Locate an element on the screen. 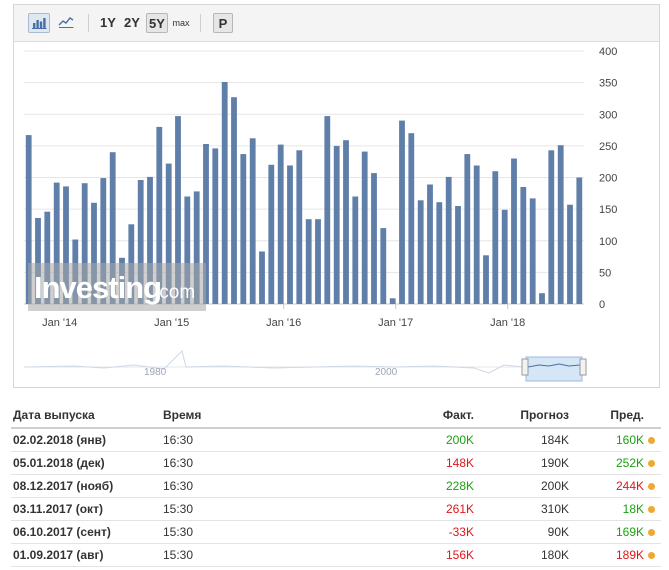  investing-logo-watermark: Investing .com is located at coordinates (117, 287).